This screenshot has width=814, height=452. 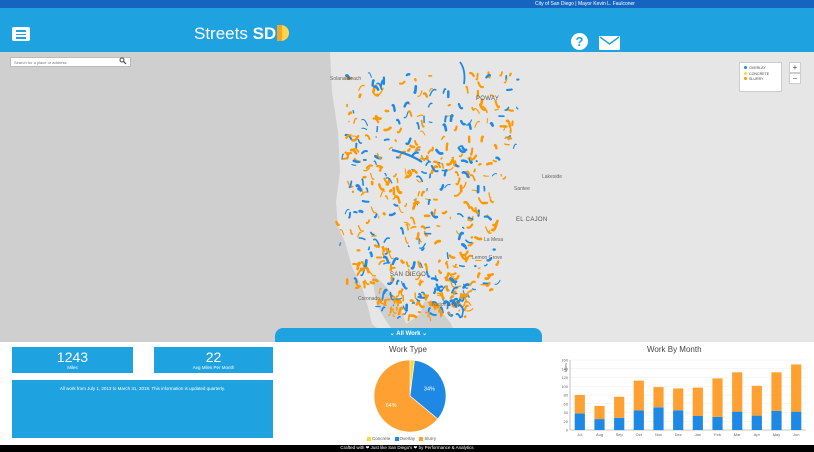 What do you see at coordinates (760, 80) in the screenshot?
I see `legend-item-slurry: SLURRY` at bounding box center [760, 80].